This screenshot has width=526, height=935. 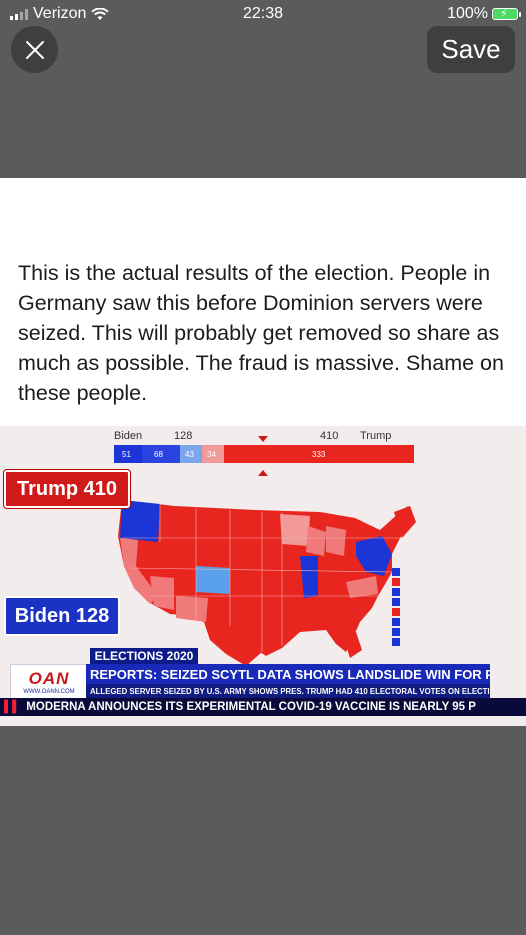 What do you see at coordinates (158, 454) in the screenshot?
I see `bar-label-68: 68` at bounding box center [158, 454].